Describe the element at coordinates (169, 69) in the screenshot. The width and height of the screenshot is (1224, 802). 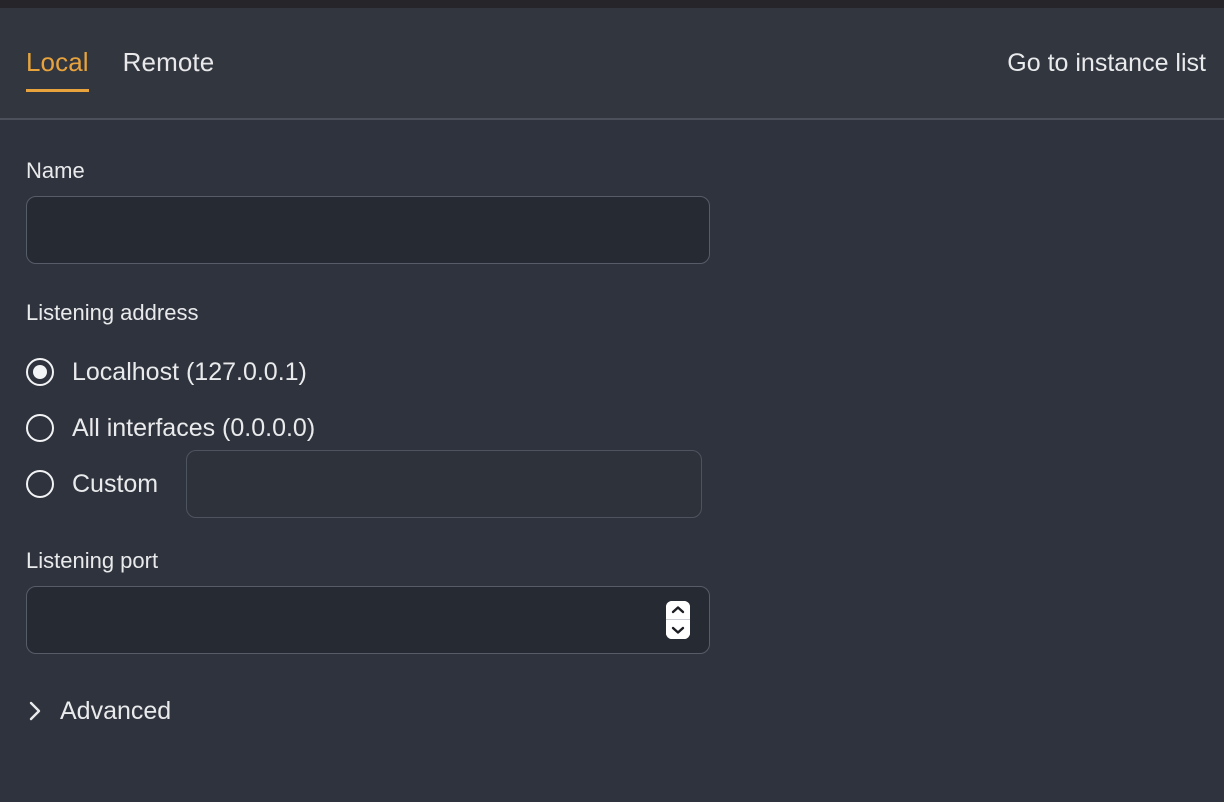
I see `tab-remote: Remote` at that location.